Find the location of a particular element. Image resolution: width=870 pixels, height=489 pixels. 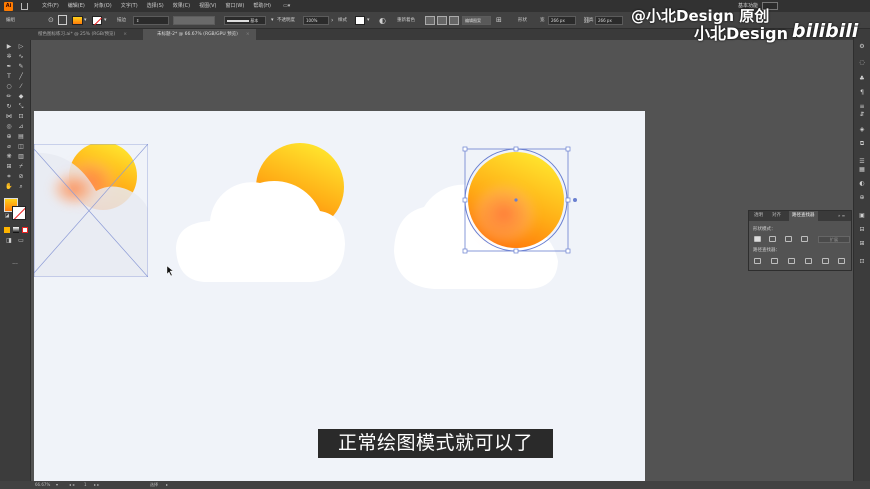

layers-icon: ◈ is located at coordinates (862, 129).